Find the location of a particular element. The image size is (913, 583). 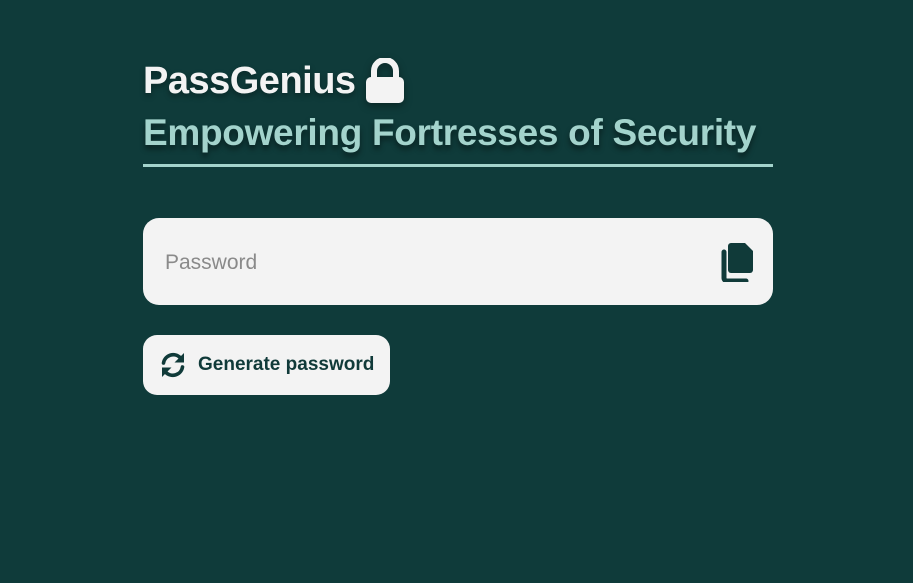

copy-button is located at coordinates (738, 263).